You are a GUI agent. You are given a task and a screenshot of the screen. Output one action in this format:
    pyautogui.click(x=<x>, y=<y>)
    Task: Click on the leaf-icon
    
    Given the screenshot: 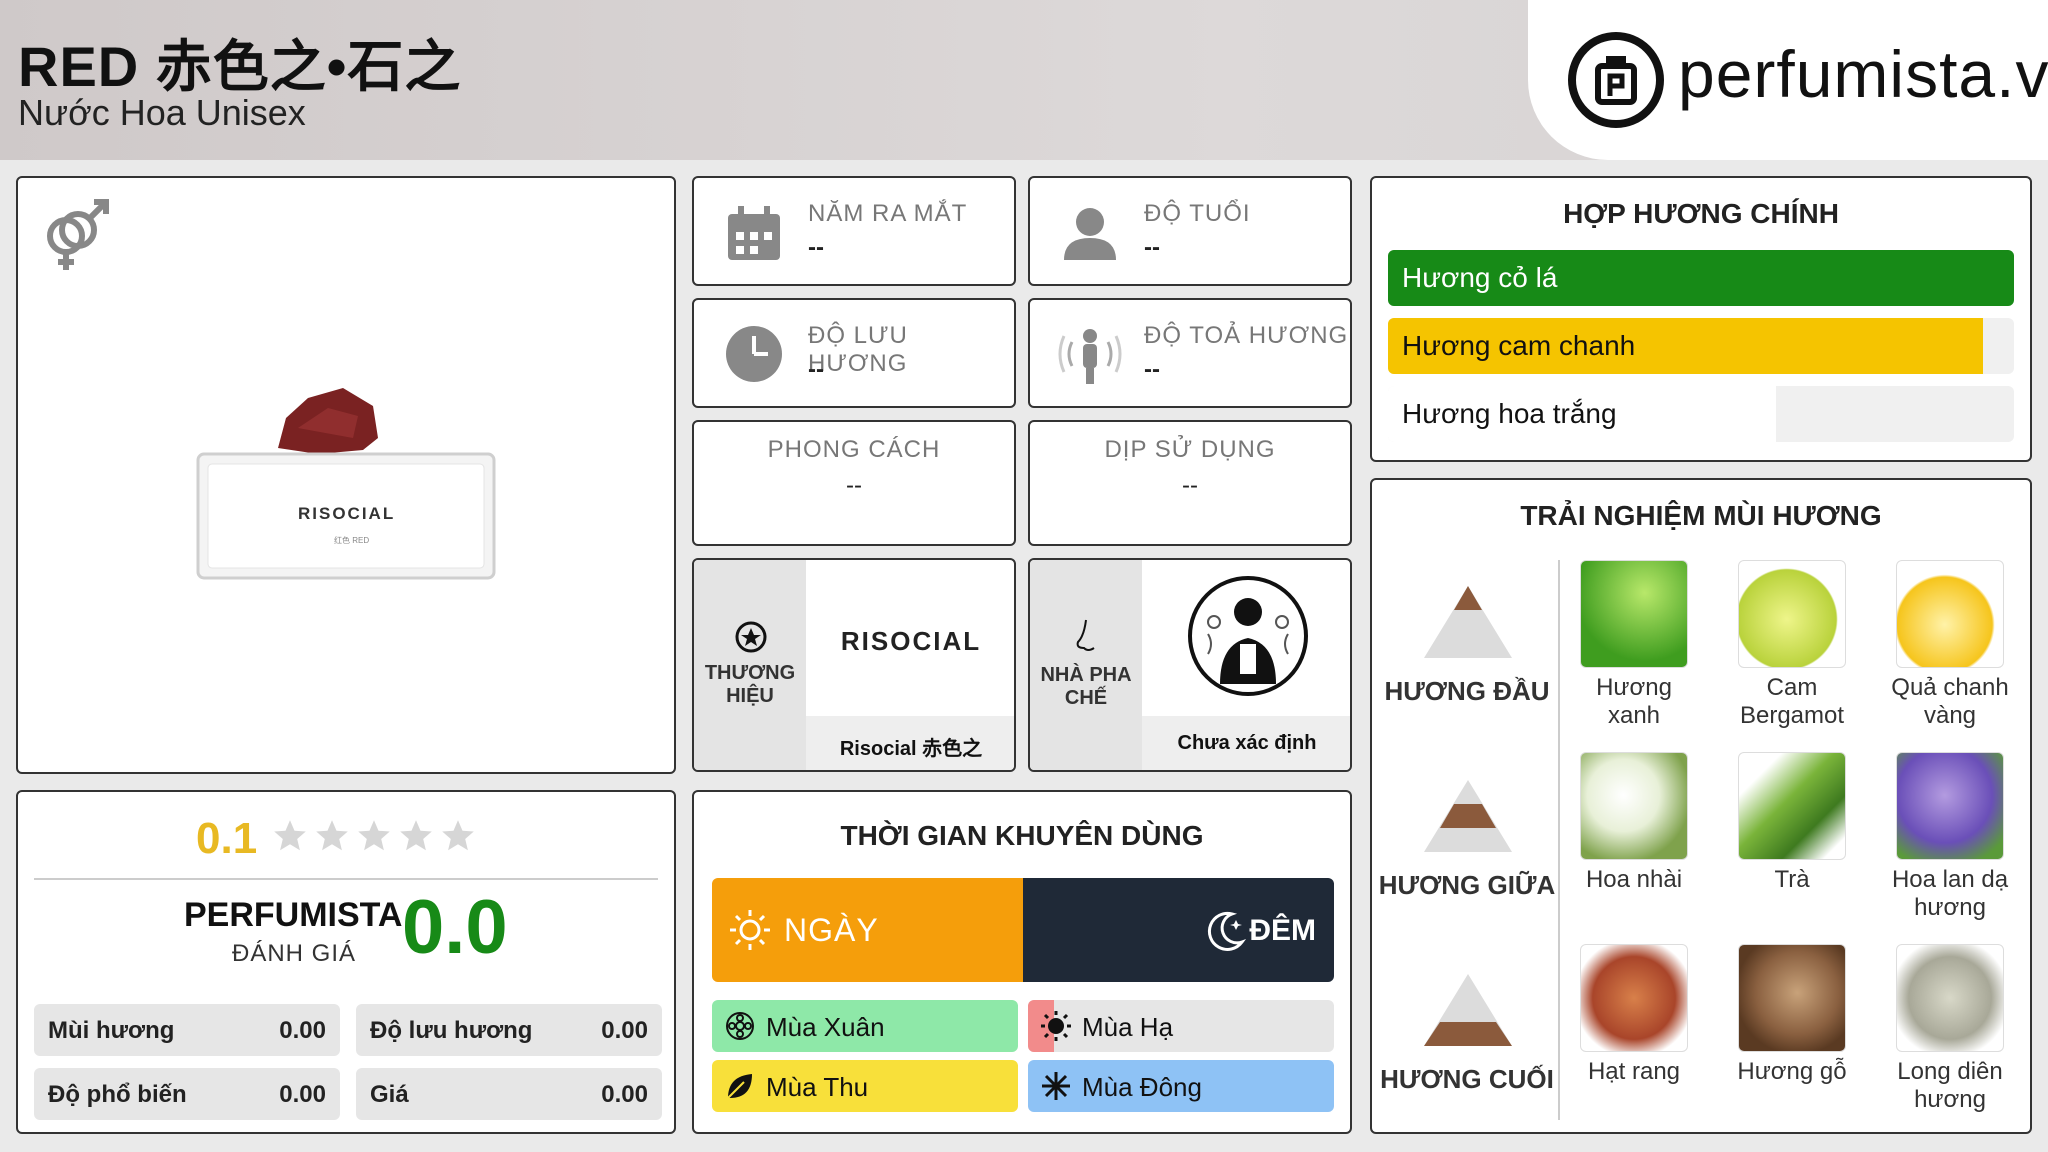 What is the action you would take?
    pyautogui.click(x=739, y=1086)
    